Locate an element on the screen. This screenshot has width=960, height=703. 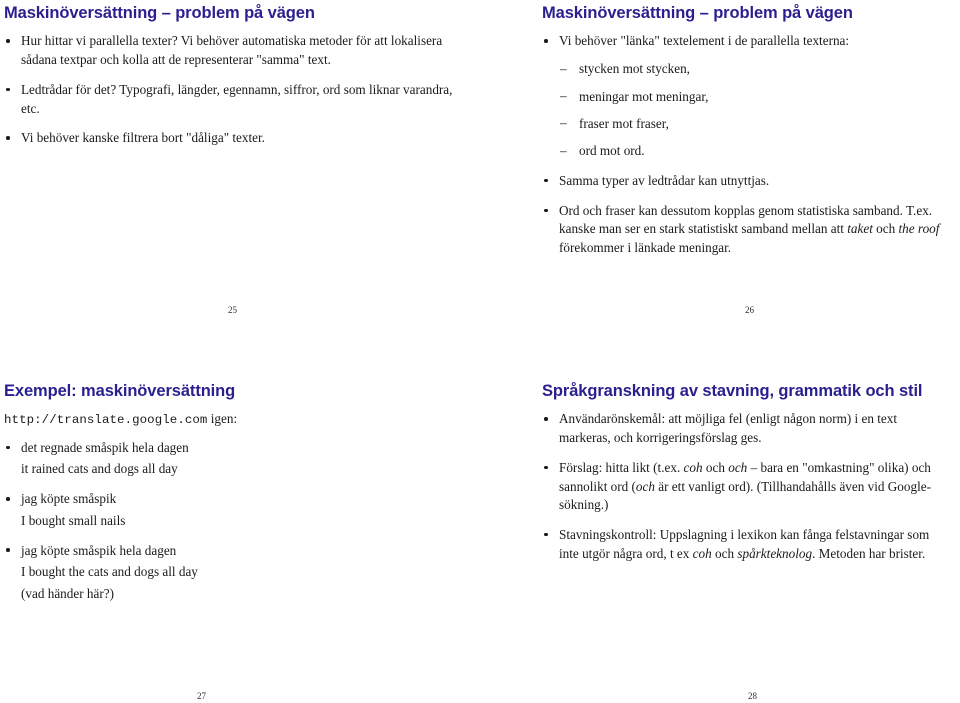
sub-bullet-text: stycken mot stycken, is located at coordinates (634, 69).